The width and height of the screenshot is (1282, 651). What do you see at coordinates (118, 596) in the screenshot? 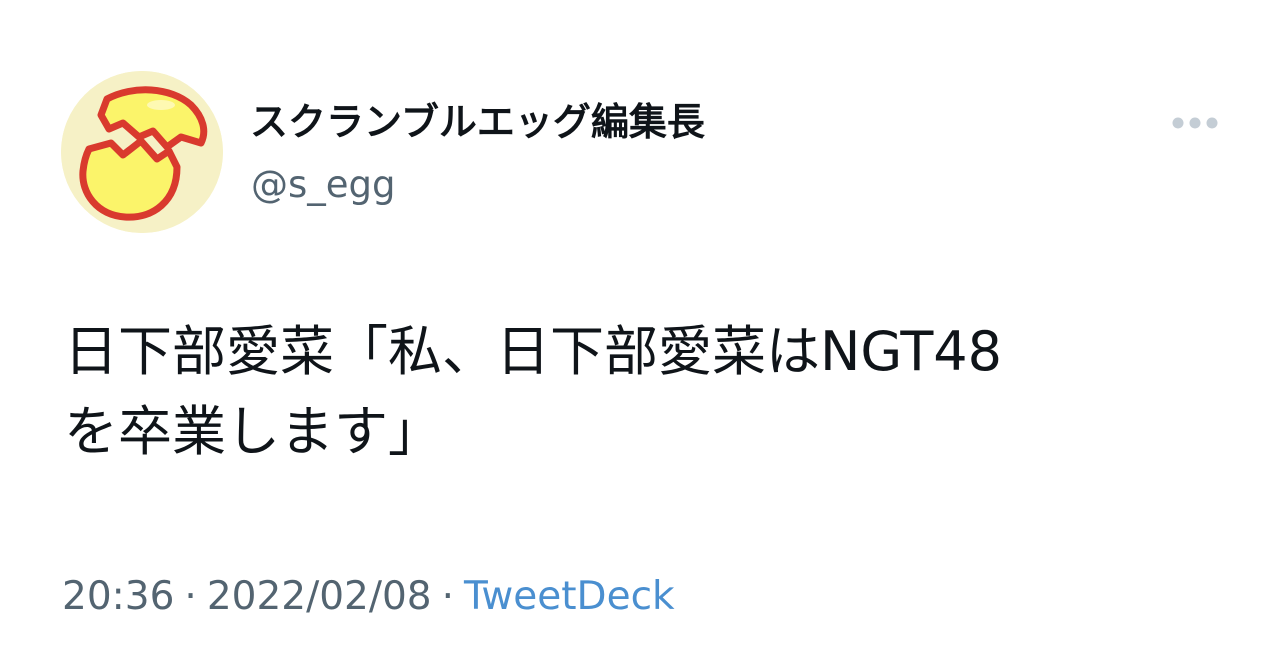
I see `tweet-time: 20:36` at bounding box center [118, 596].